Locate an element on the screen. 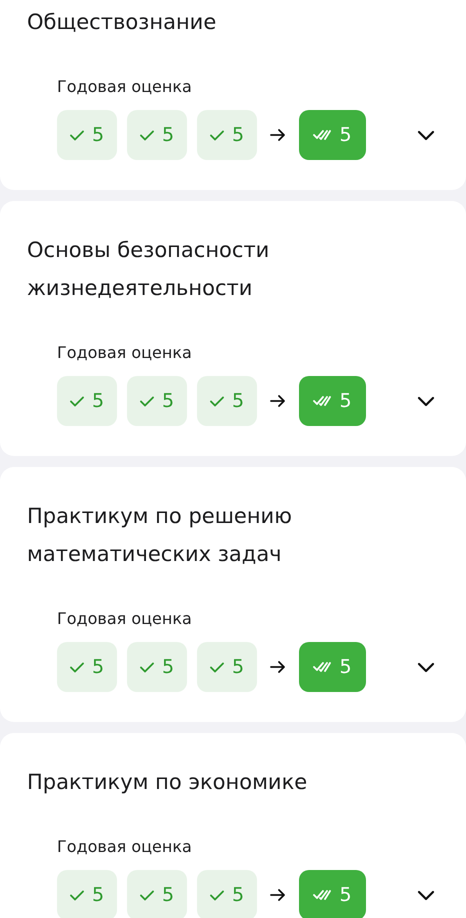  subject-title: Практикум по решению математических задач is located at coordinates (160, 535).